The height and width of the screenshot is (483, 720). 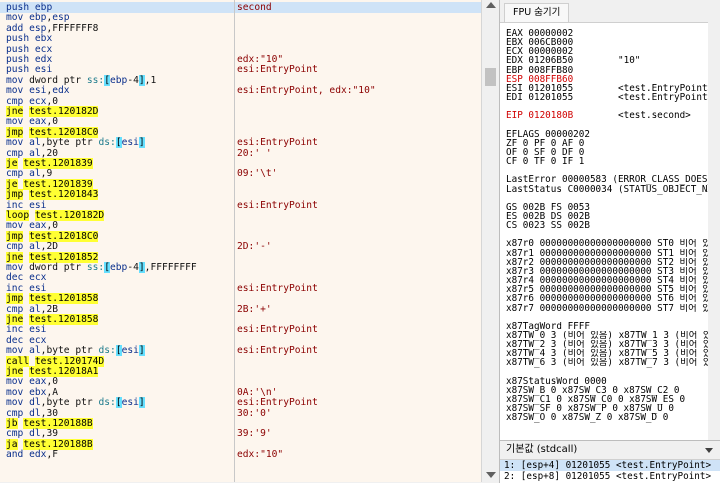 I want to click on disassembly-scrollbar, so click(x=490, y=241).